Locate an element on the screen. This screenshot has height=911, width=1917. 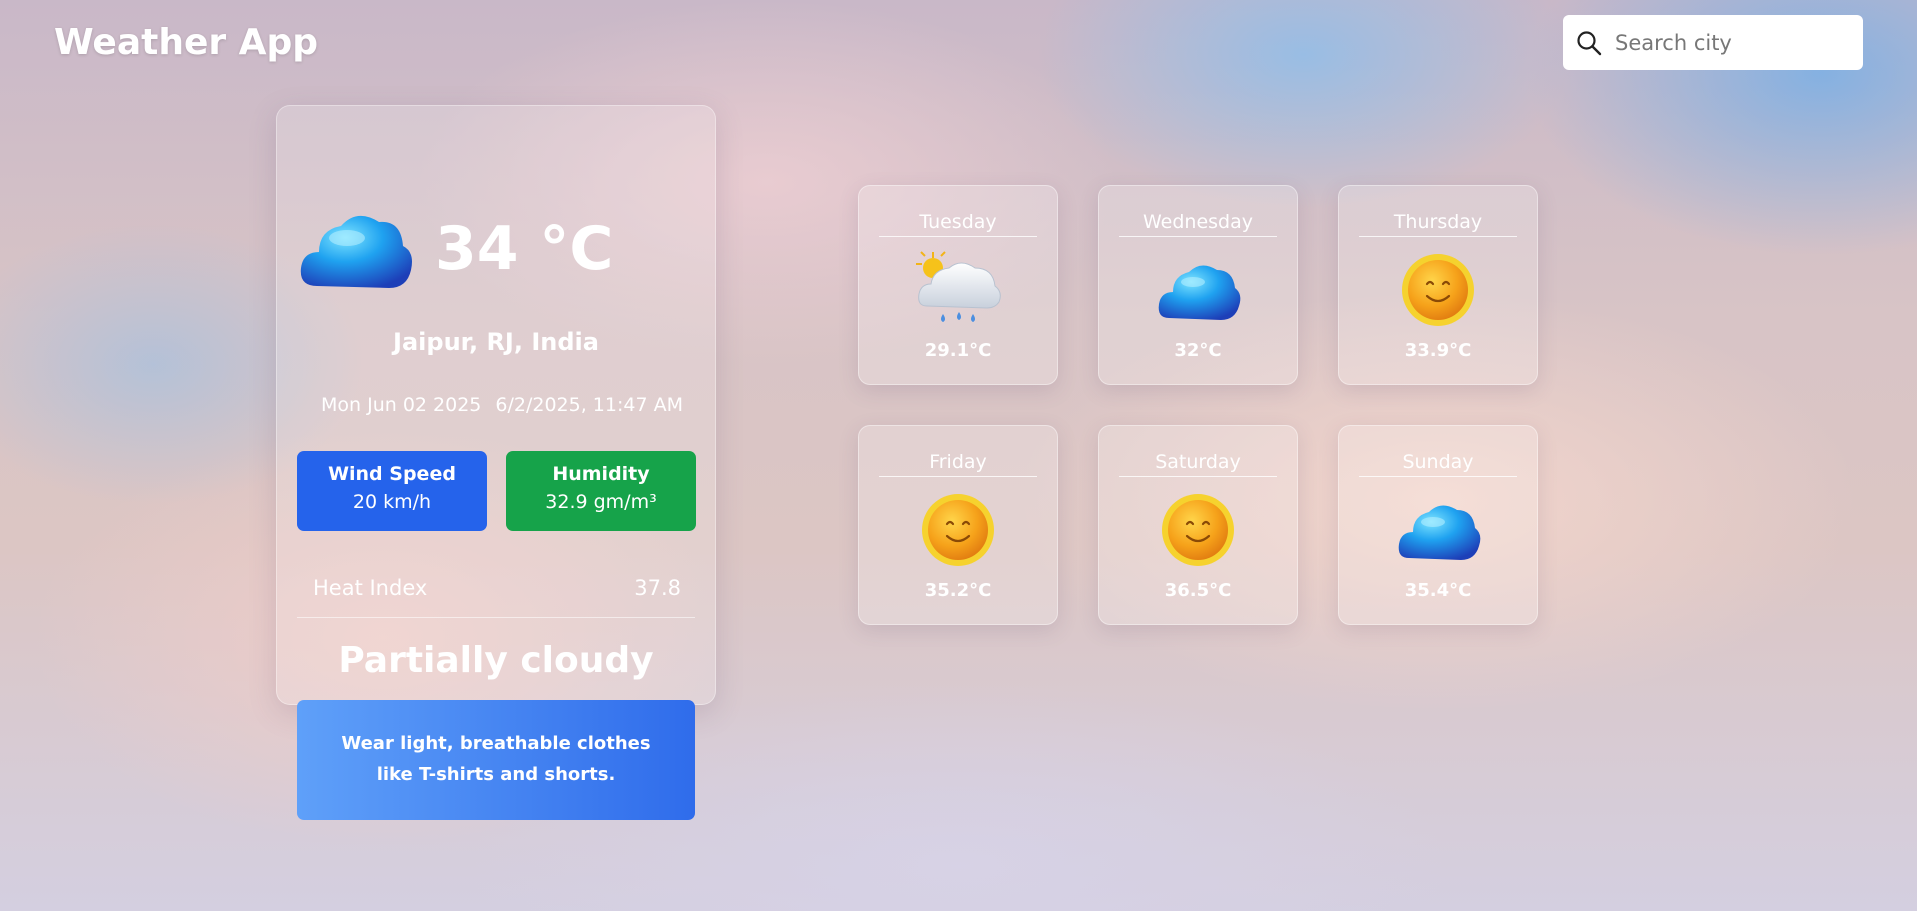
wind-speed-label: Wind Speed is located at coordinates (392, 474).